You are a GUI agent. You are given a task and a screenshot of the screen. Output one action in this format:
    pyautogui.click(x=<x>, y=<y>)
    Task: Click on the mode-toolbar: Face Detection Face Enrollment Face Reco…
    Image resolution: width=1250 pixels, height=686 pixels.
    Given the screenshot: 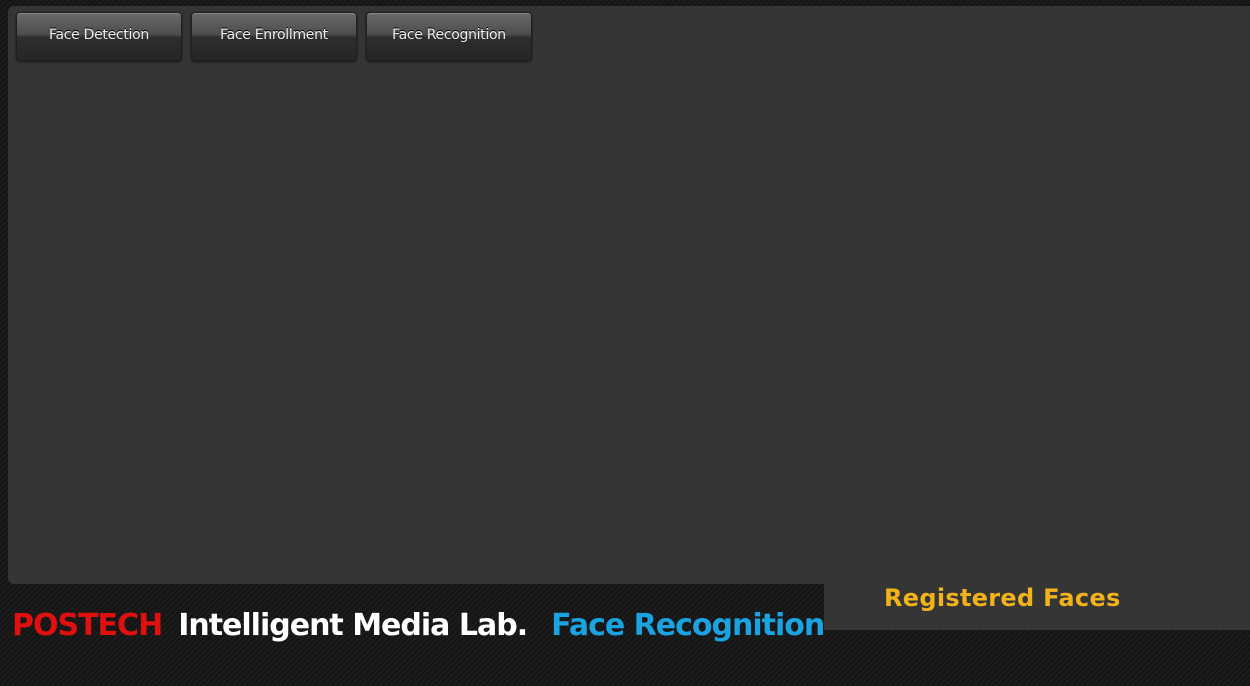 What is the action you would take?
    pyautogui.click(x=274, y=36)
    